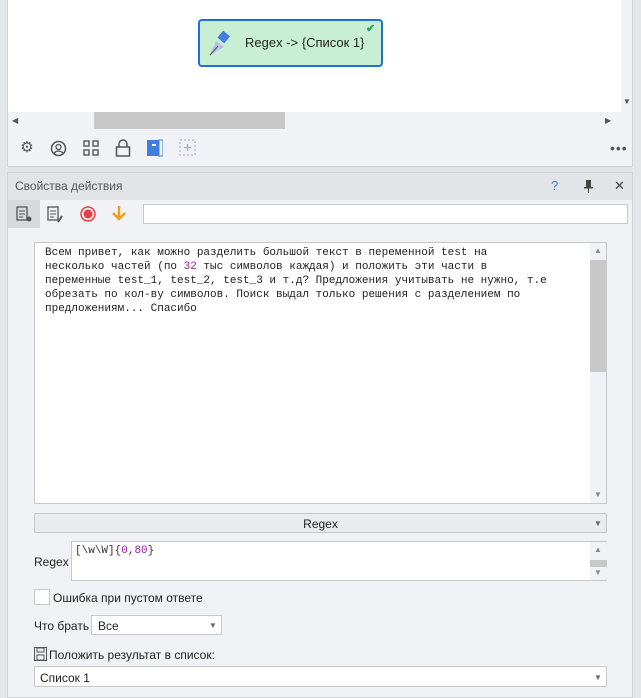 The image size is (641, 698). What do you see at coordinates (619, 186) in the screenshot?
I see `close-button: ✕` at bounding box center [619, 186].